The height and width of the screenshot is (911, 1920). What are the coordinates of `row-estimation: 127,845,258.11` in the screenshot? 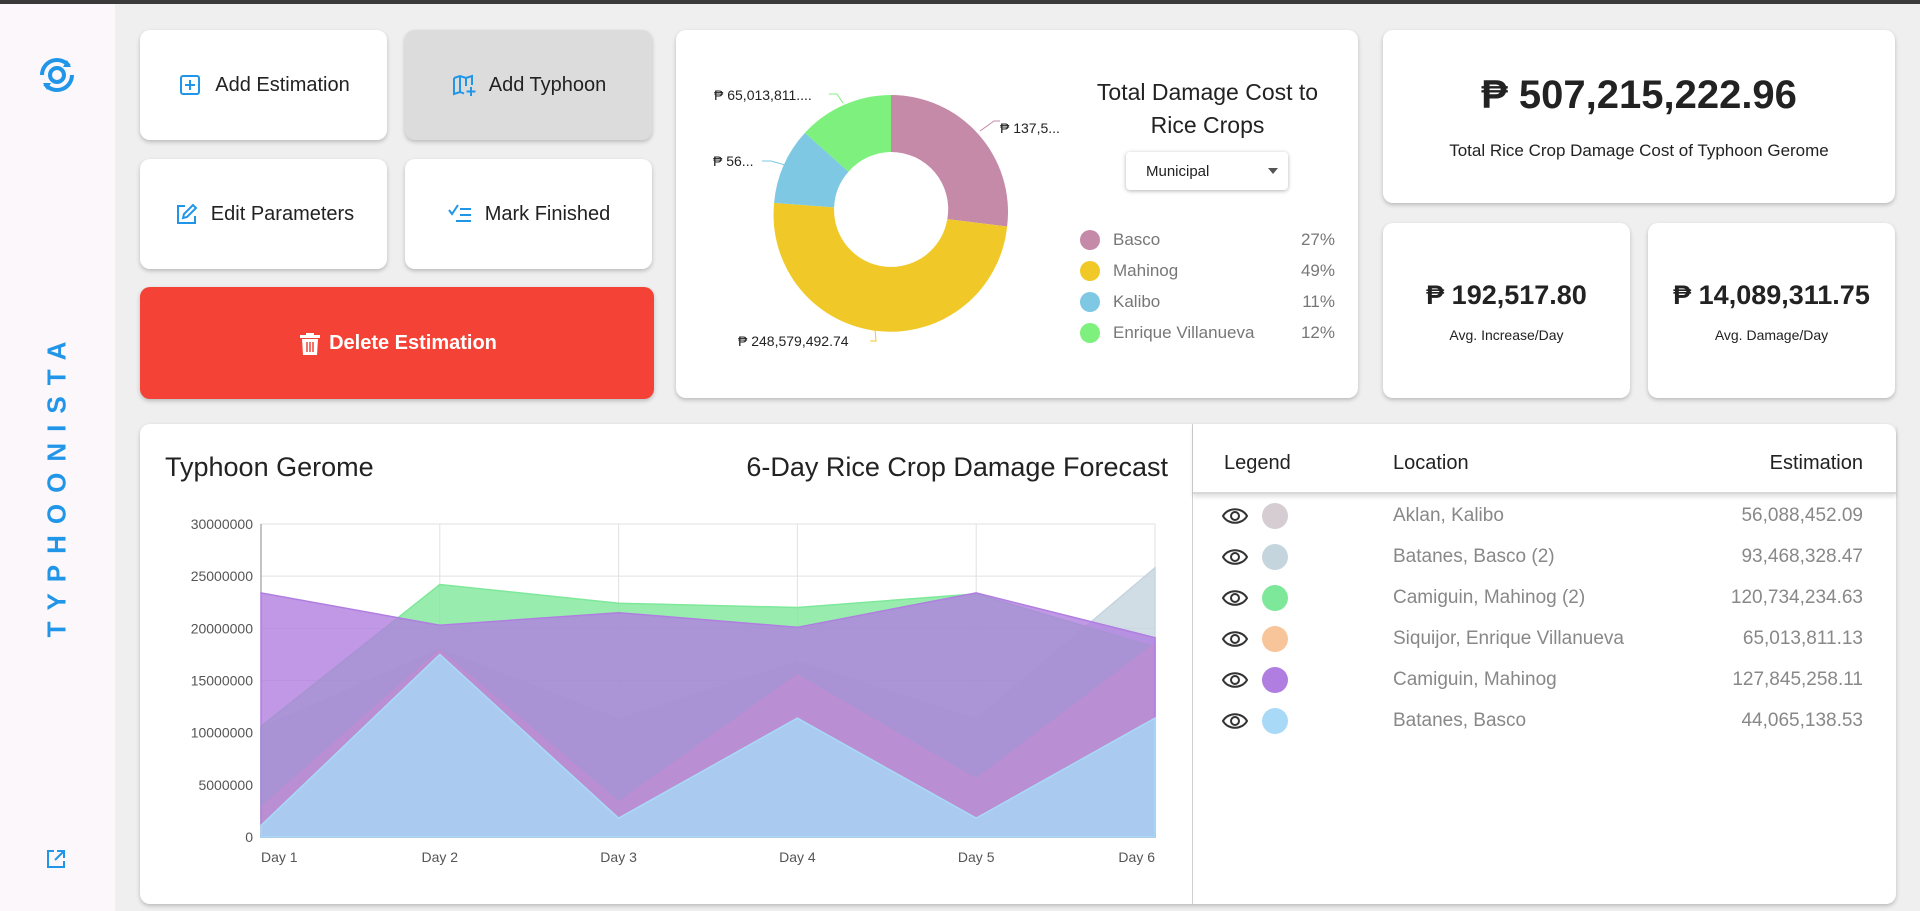 It's located at (1797, 679).